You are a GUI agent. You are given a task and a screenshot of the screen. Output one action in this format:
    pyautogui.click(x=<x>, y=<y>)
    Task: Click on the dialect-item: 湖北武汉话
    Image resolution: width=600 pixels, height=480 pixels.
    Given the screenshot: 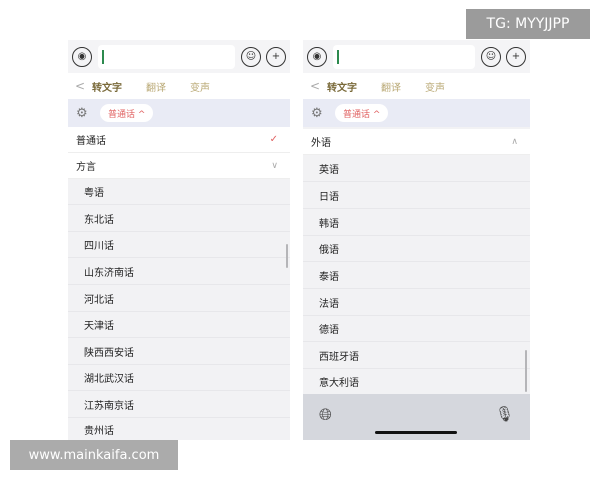 What is the action you would take?
    pyautogui.click(x=179, y=378)
    